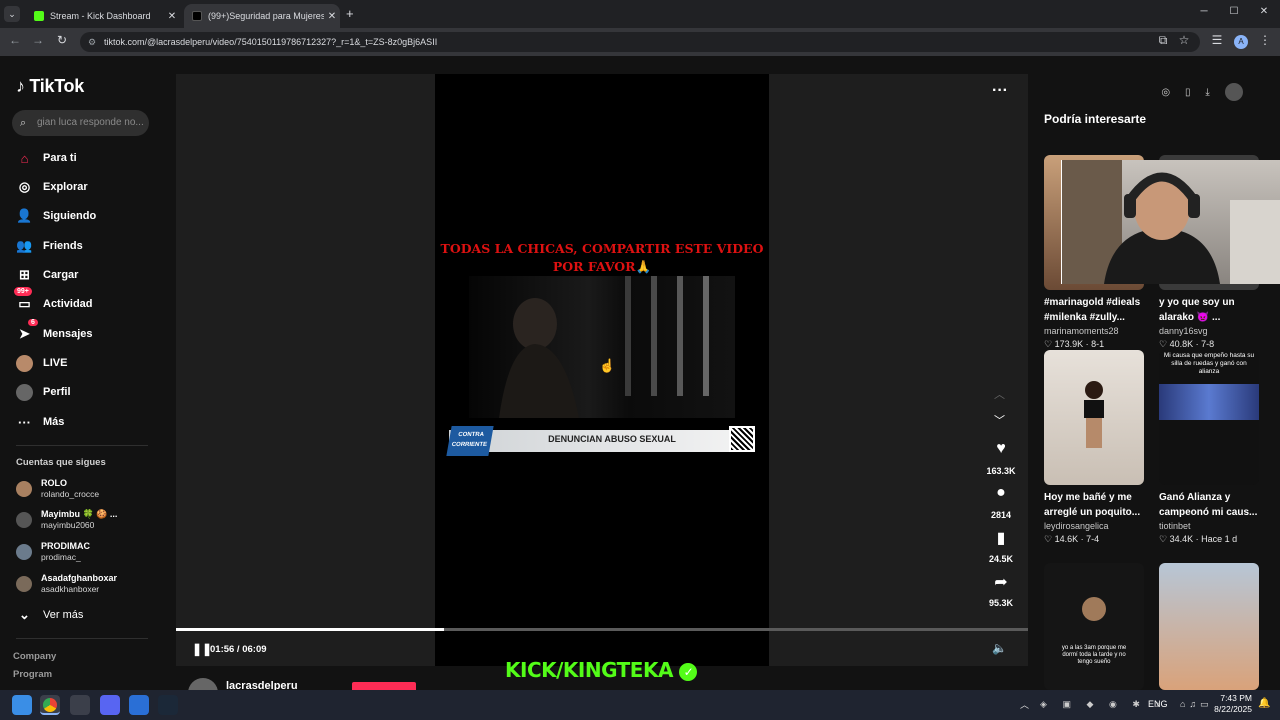  I want to click on progress-bar, so click(602, 629).